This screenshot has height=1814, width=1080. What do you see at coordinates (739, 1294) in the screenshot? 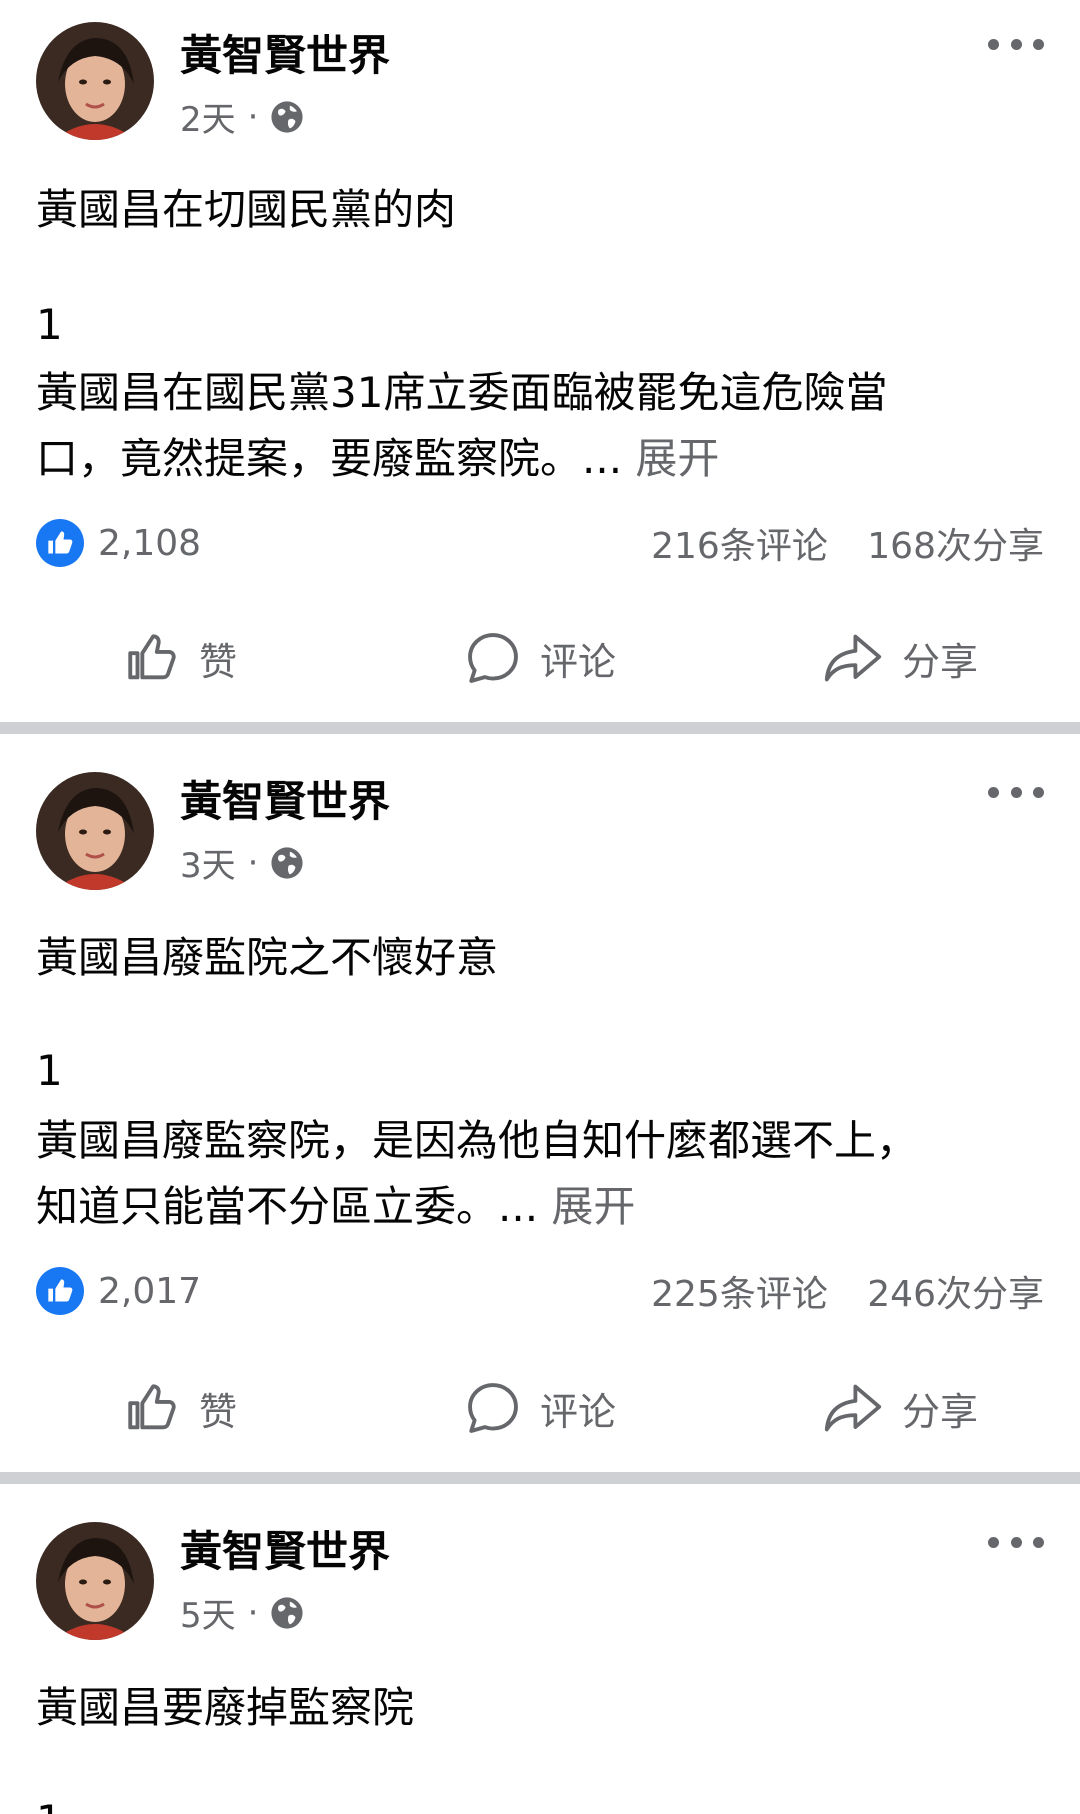
I see `comment-count: 225条评论` at bounding box center [739, 1294].